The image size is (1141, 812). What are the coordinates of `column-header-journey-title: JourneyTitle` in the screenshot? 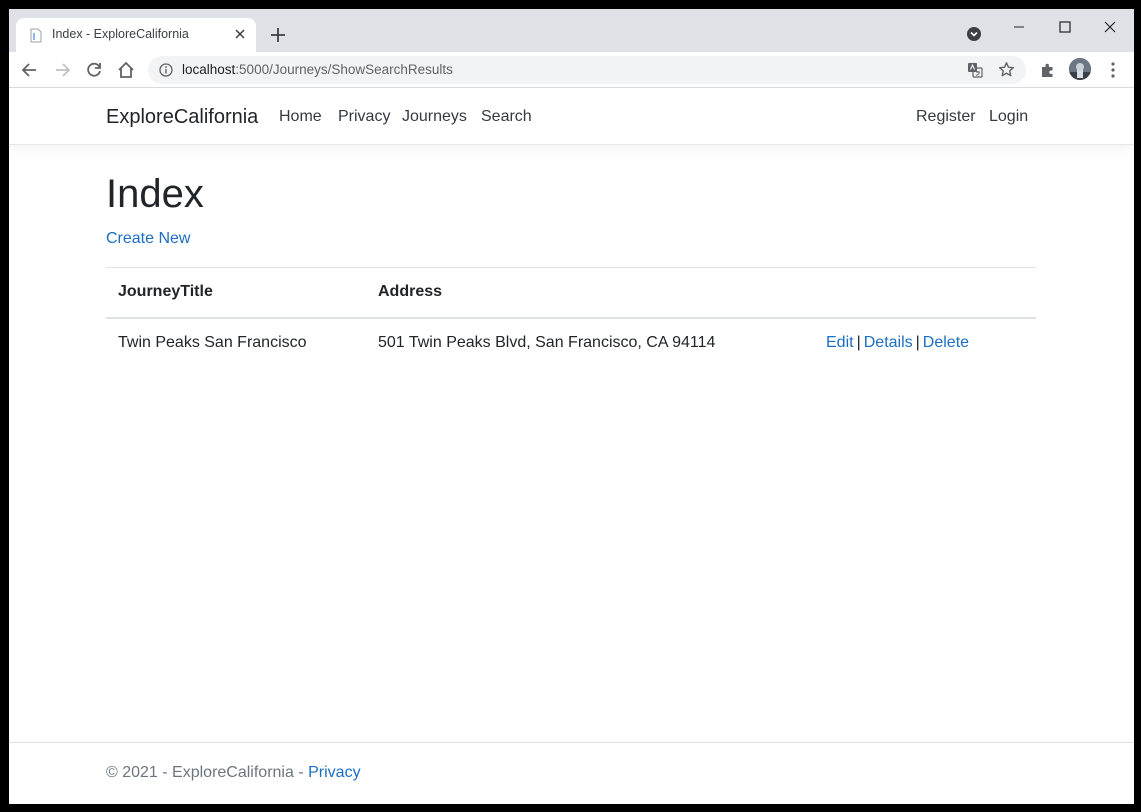 It's located at (236, 293).